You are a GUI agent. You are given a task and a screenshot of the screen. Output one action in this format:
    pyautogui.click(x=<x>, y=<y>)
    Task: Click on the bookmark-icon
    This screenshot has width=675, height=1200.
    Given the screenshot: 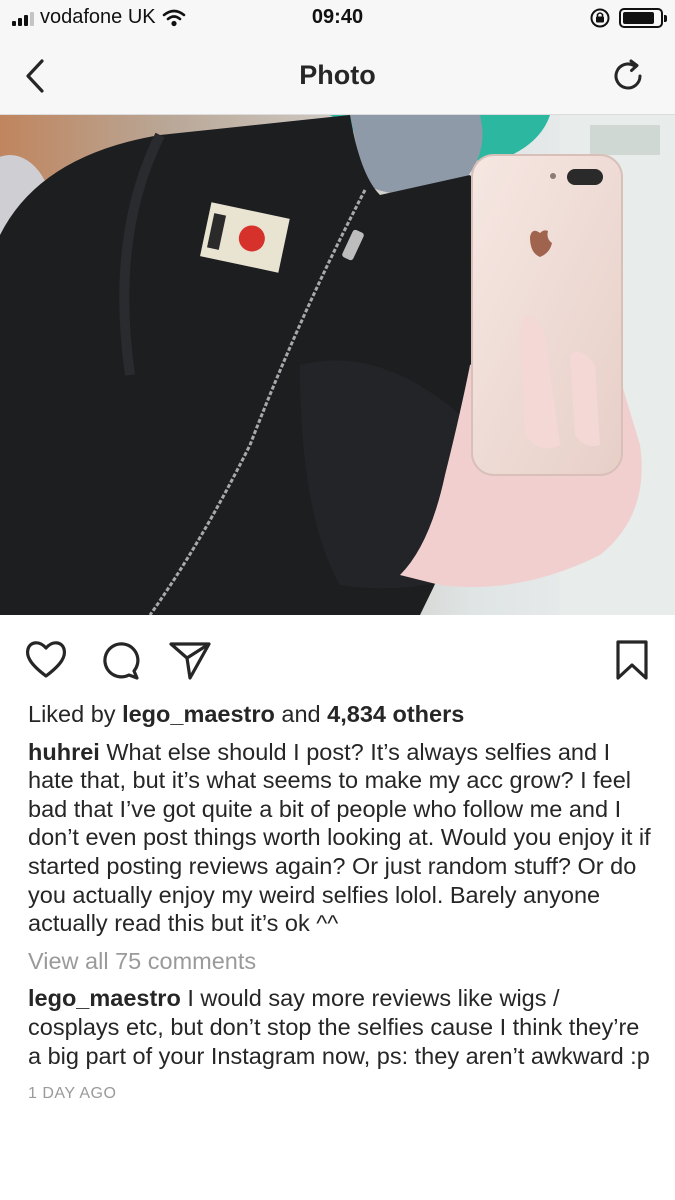 What is the action you would take?
    pyautogui.click(x=632, y=660)
    